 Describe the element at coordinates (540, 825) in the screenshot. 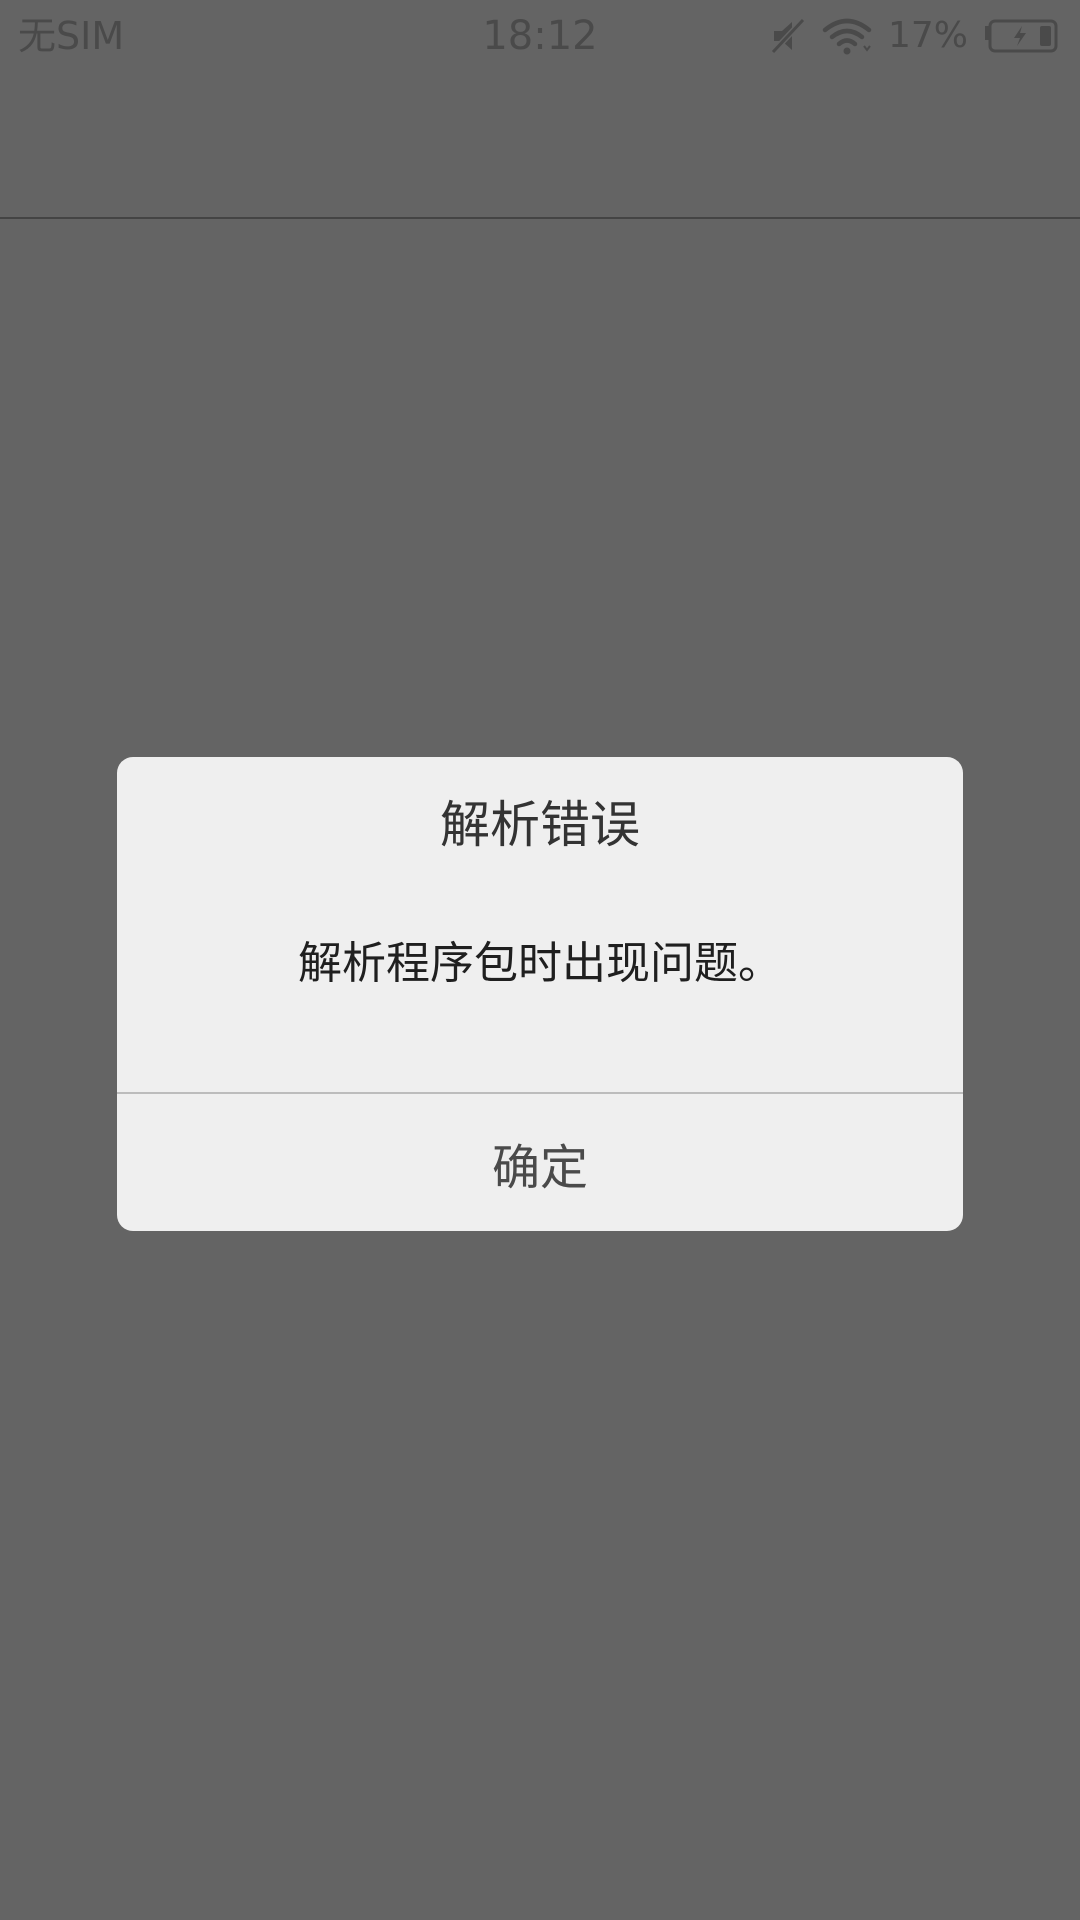

I see `dialog-title: 解析错误` at that location.